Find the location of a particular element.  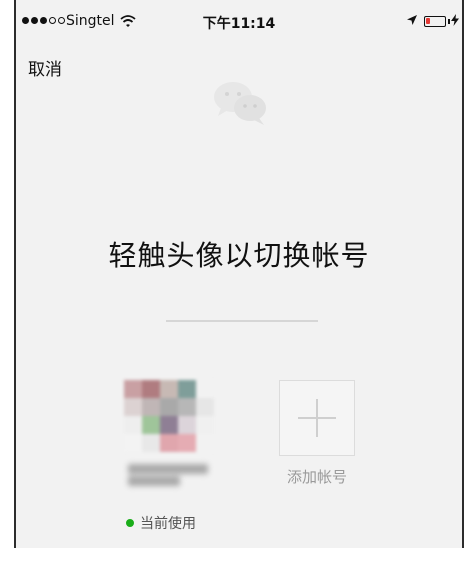

location-arrow-icon is located at coordinates (412, 20).